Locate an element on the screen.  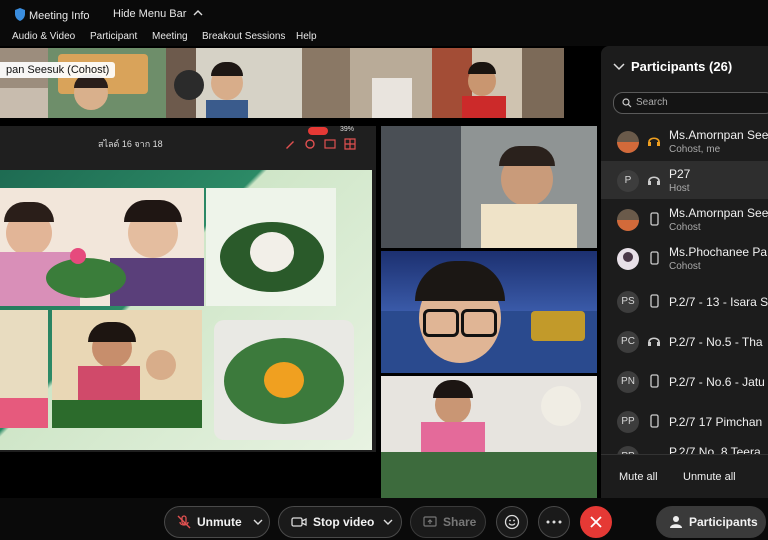
participant-name: P.2/7 - No.5 - Tha is located at coordinates (716, 342).